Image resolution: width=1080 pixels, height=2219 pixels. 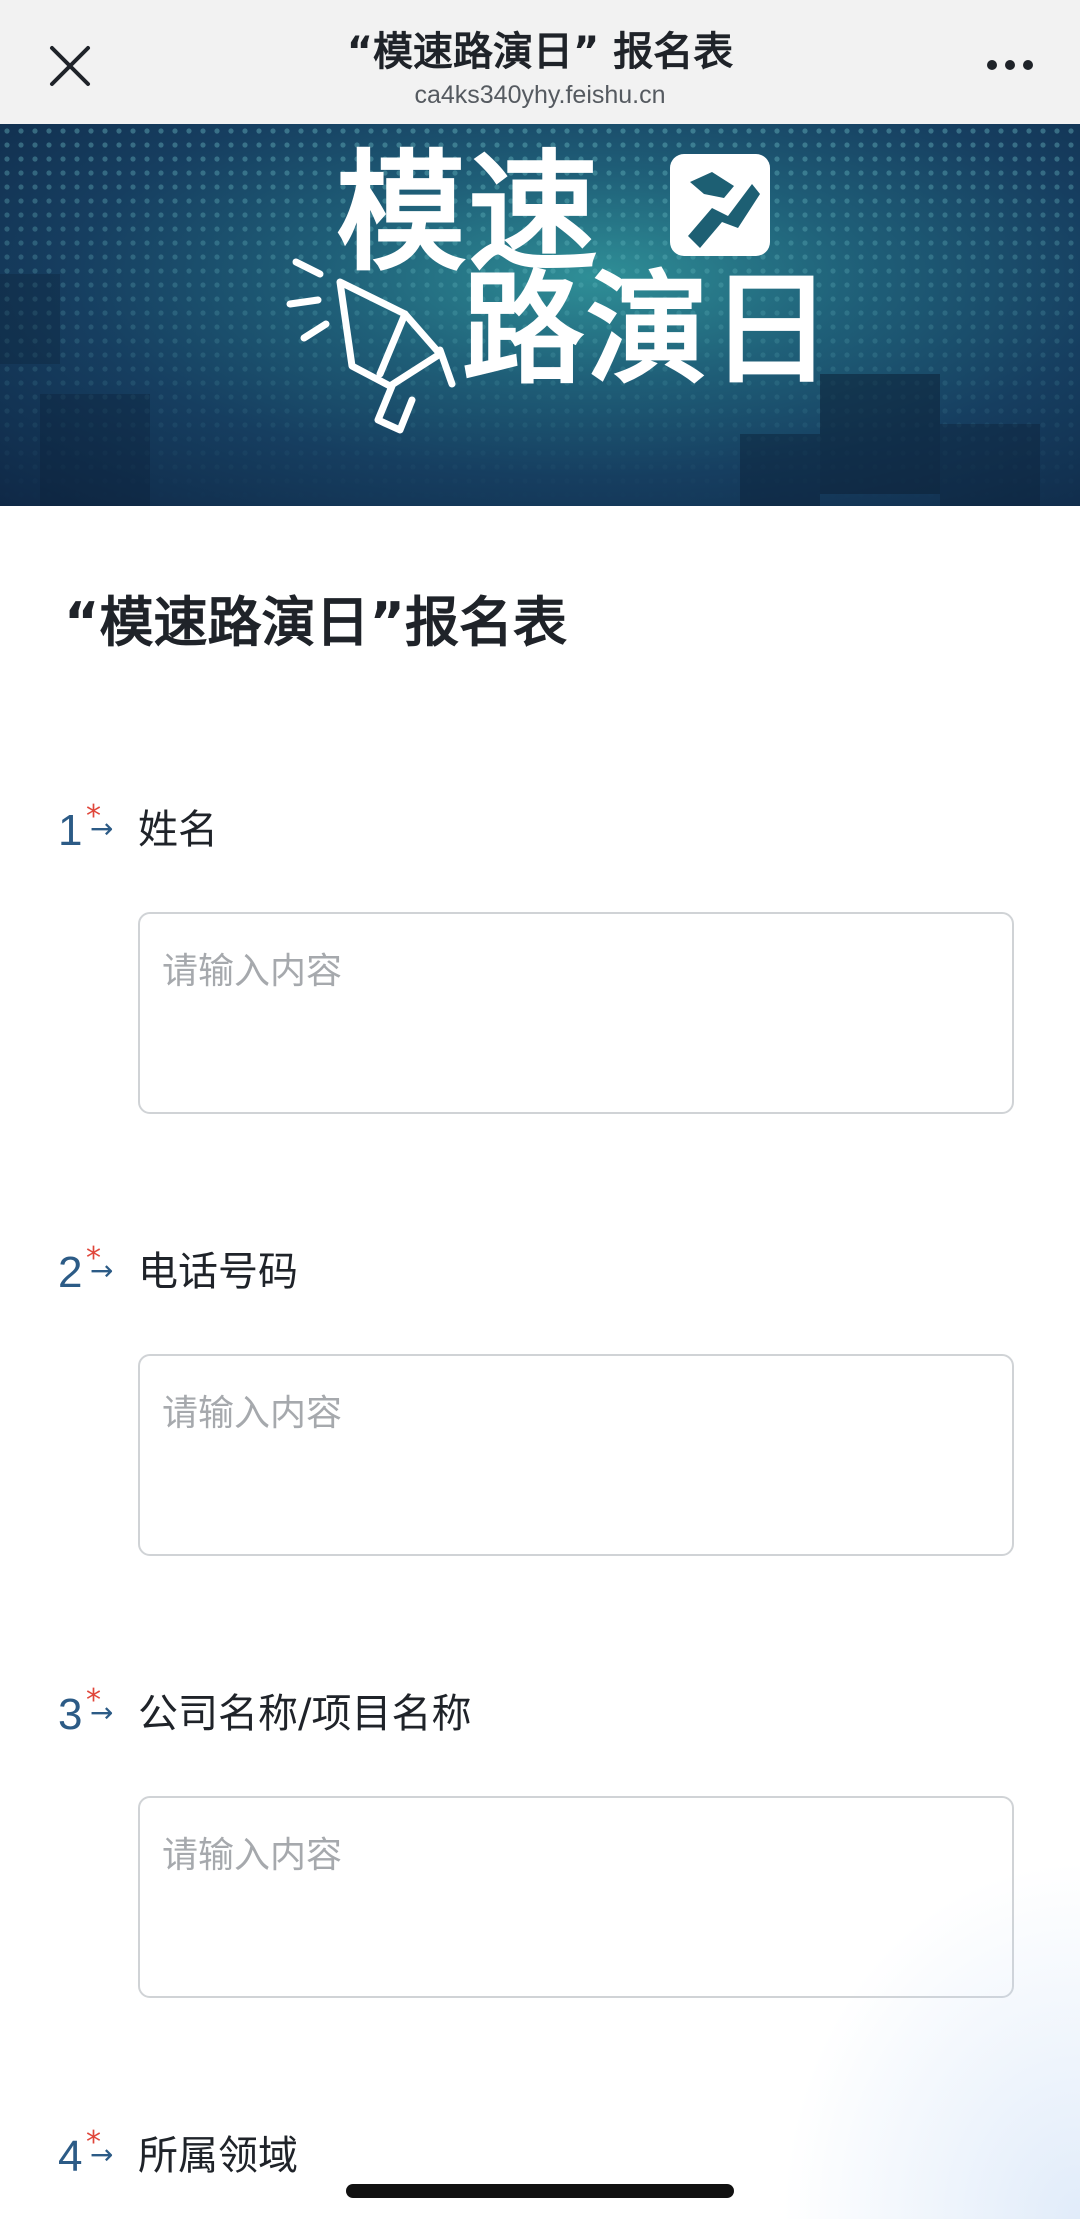 I want to click on nav-title-block: “模速路演日” 报名表 ca4ks340yhy.feishu.cn, so click(x=540, y=69).